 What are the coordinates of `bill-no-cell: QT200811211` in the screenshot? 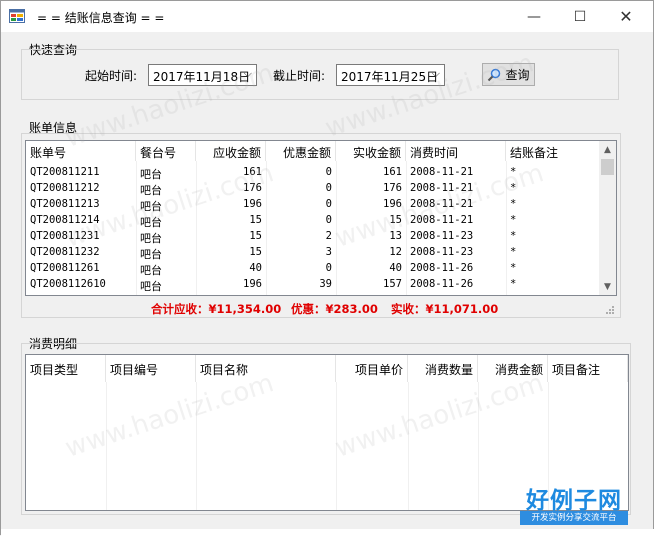 It's located at (65, 172).